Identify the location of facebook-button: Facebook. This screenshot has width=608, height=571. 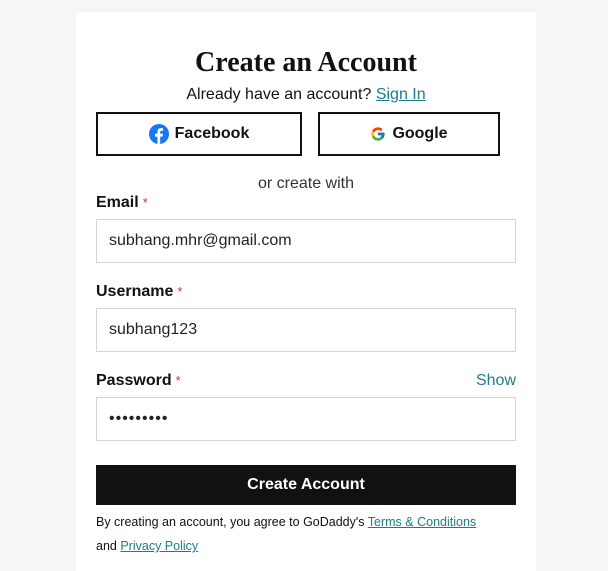
(199, 134).